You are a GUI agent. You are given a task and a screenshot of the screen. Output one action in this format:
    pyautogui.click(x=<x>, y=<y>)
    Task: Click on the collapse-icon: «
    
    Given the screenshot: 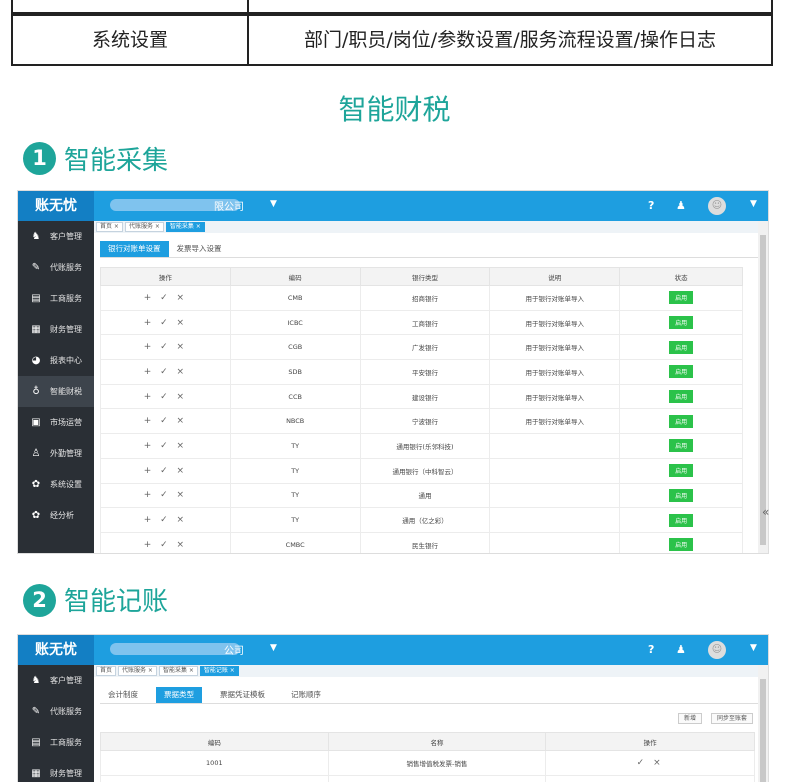 What is the action you would take?
    pyautogui.click(x=765, y=512)
    